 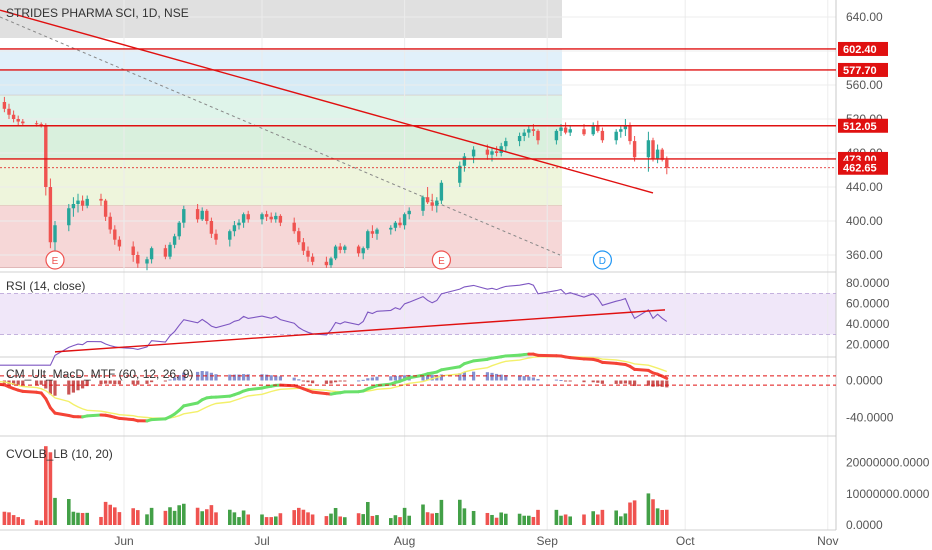 What do you see at coordinates (868, 345) in the screenshot?
I see `rsi-tick-label: 20.0000` at bounding box center [868, 345].